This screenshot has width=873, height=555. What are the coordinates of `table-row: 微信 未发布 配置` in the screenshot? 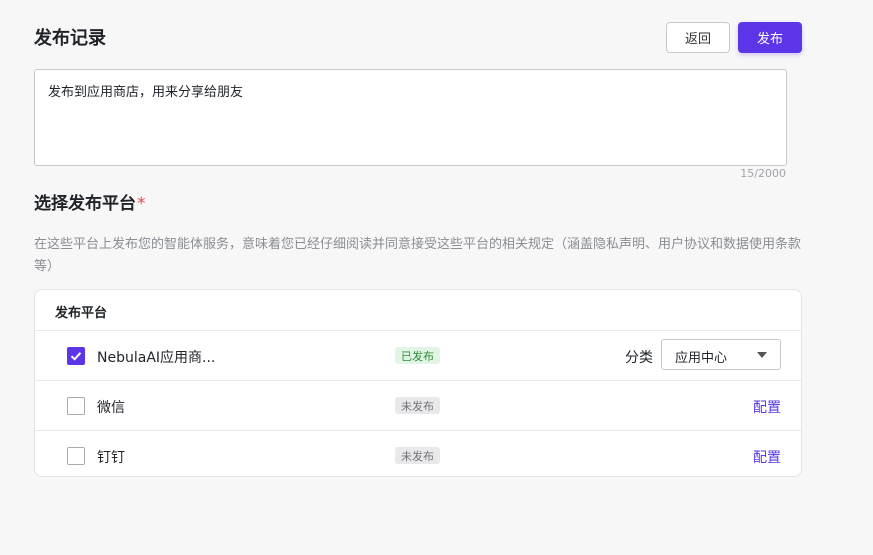 It's located at (418, 406).